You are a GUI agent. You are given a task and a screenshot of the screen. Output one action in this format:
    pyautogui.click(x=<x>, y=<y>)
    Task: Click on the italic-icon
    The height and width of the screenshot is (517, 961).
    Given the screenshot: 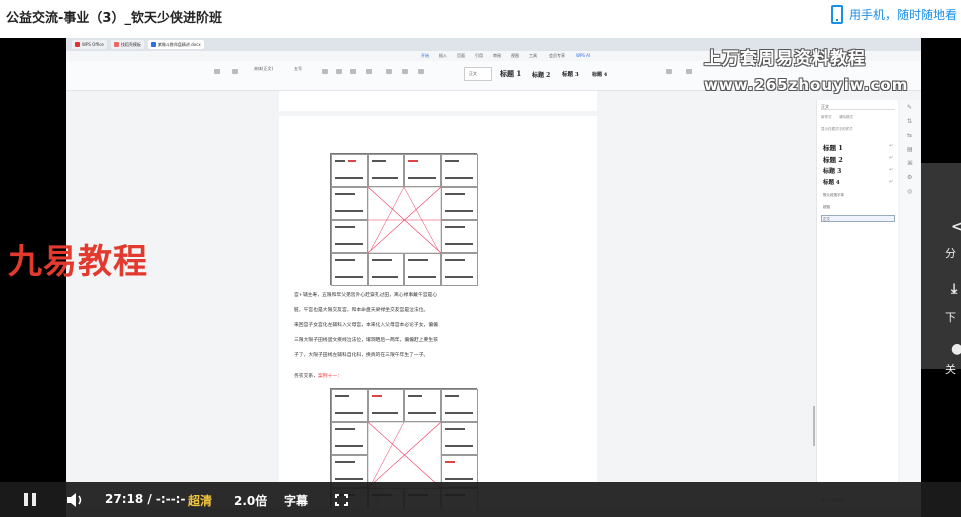 What is the action you would take?
    pyautogui.click(x=339, y=71)
    